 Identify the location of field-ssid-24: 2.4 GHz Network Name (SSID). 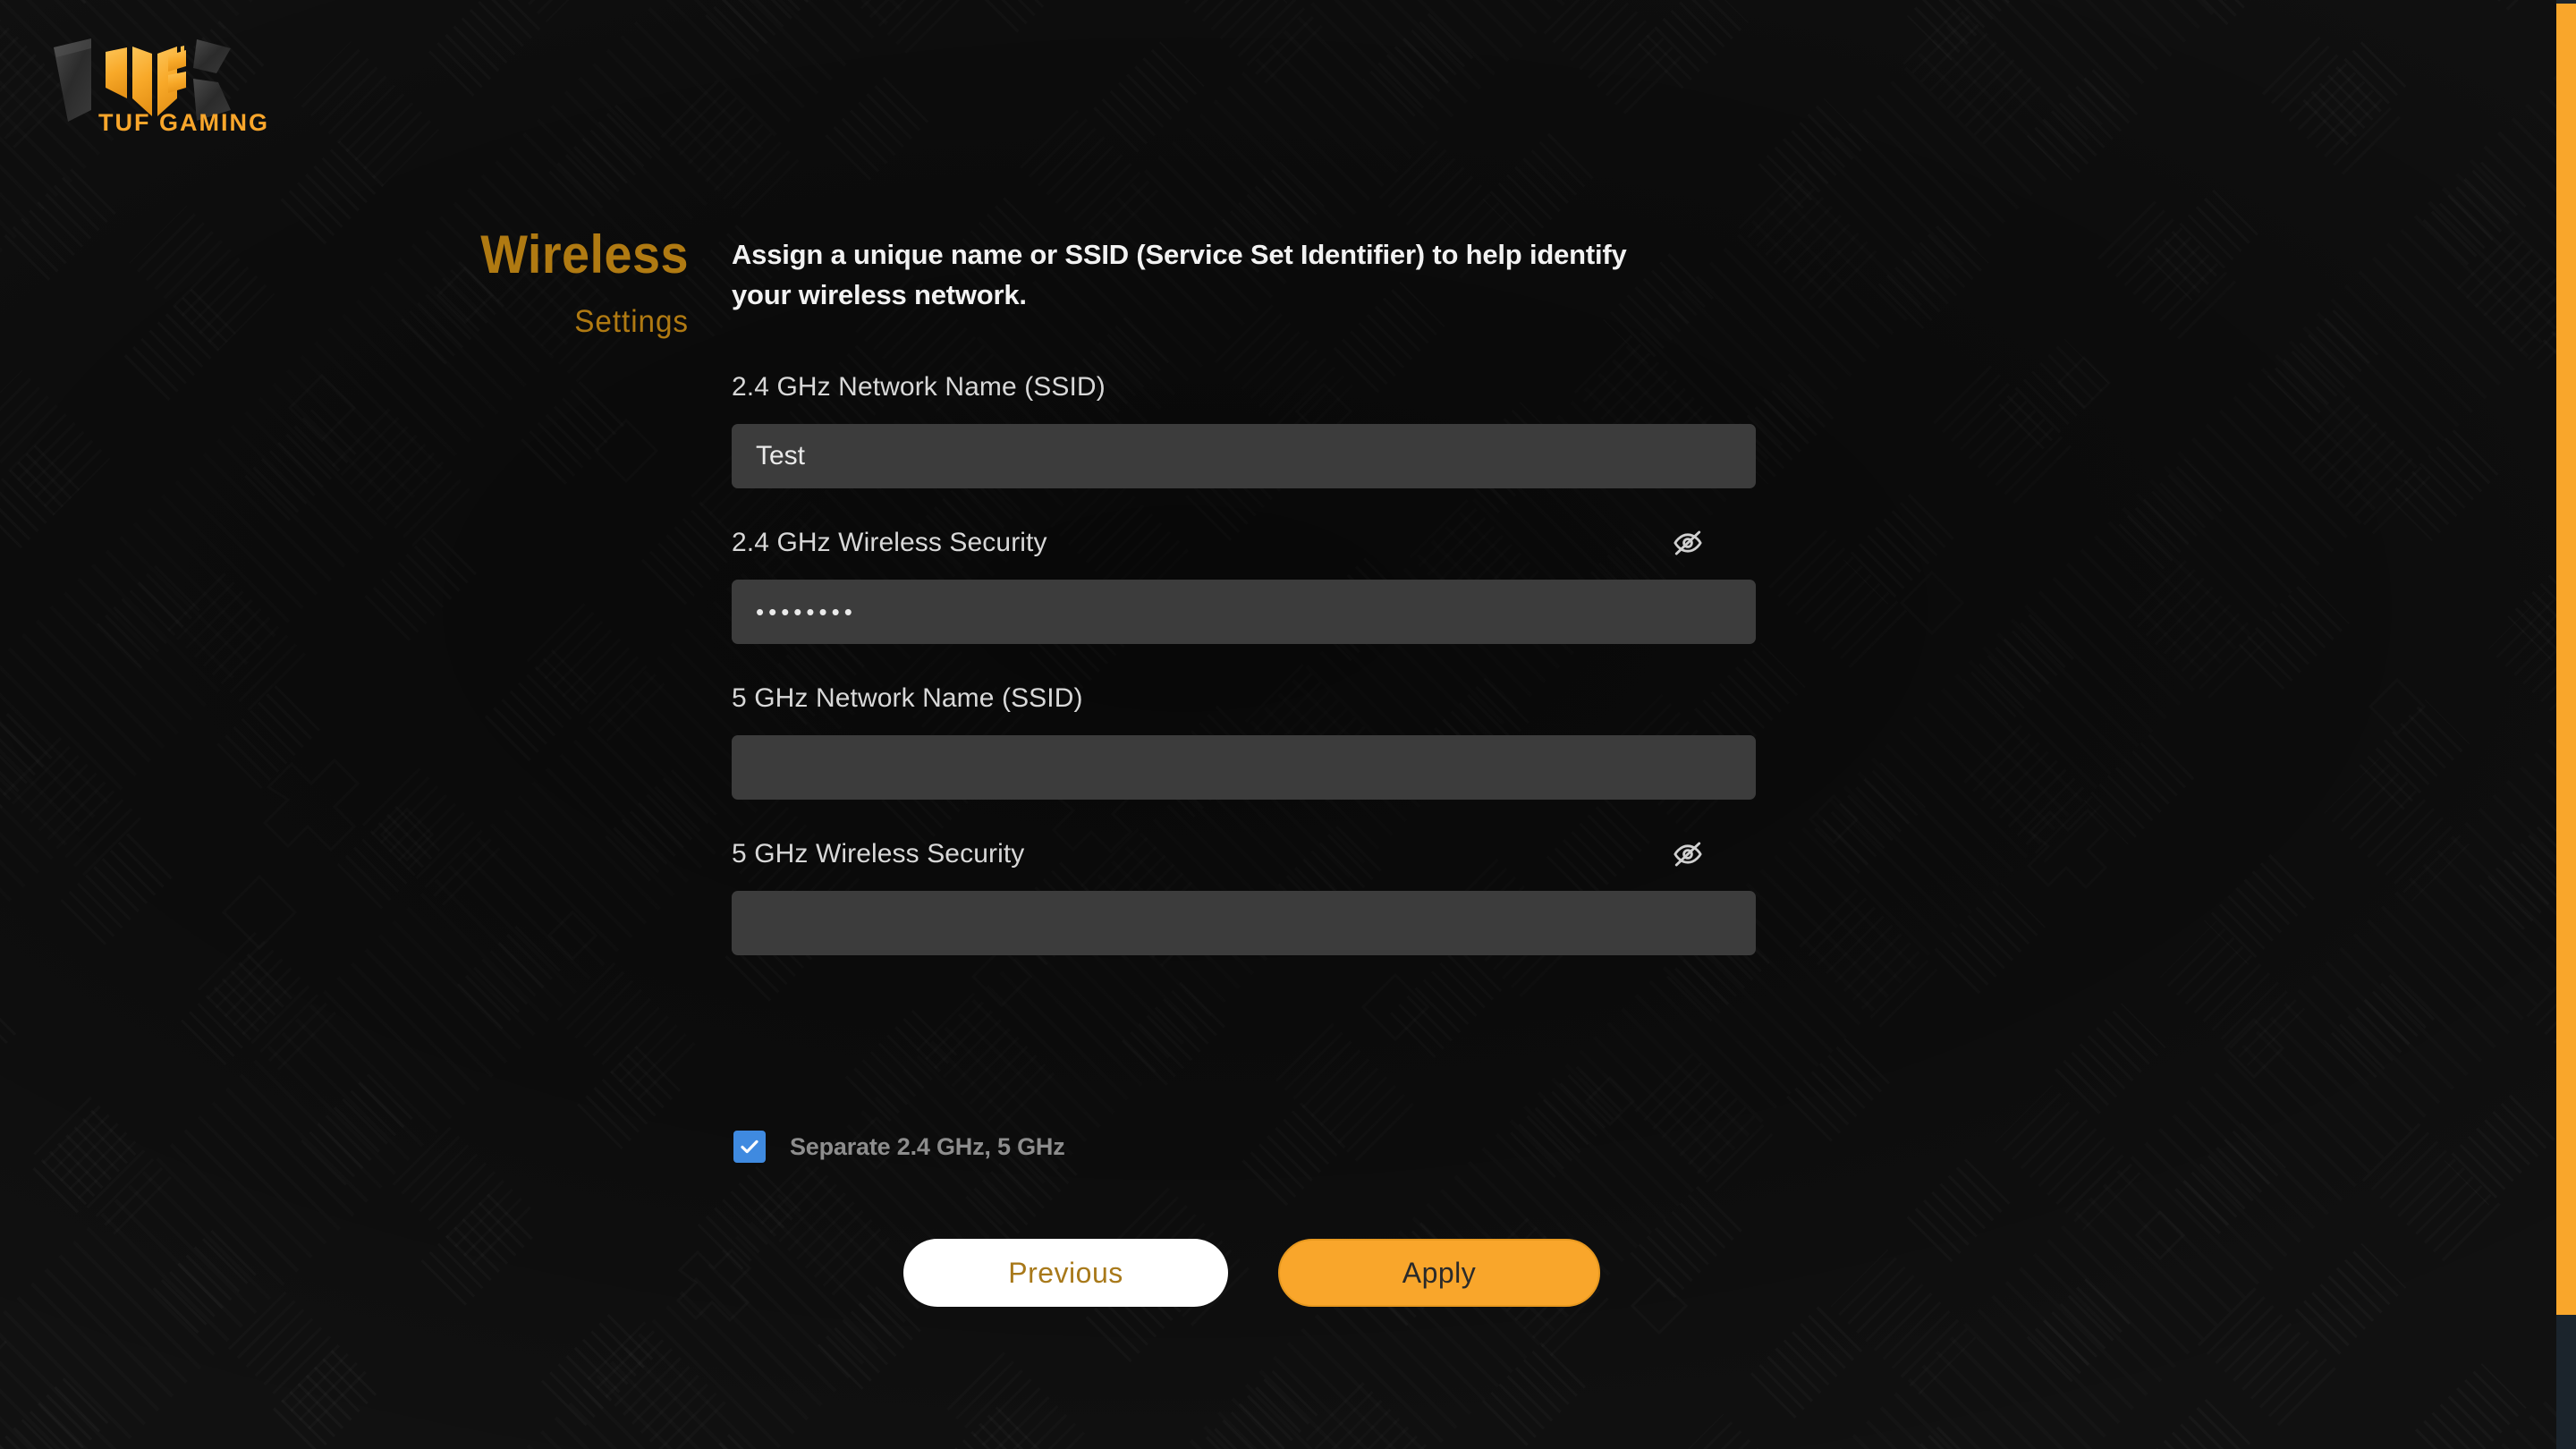
(1246, 428).